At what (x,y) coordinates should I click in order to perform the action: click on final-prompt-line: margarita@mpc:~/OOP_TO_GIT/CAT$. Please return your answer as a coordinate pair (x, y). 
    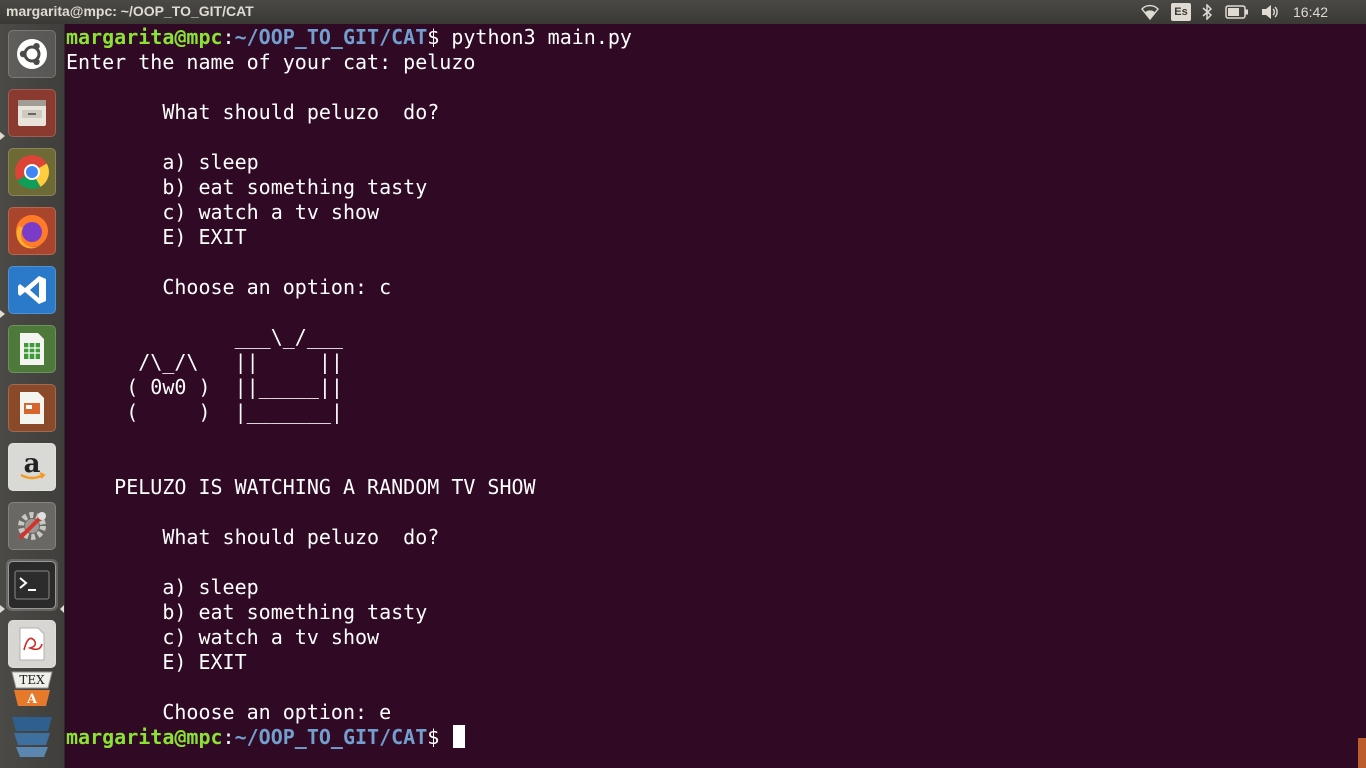
    Looking at the image, I should click on (711, 737).